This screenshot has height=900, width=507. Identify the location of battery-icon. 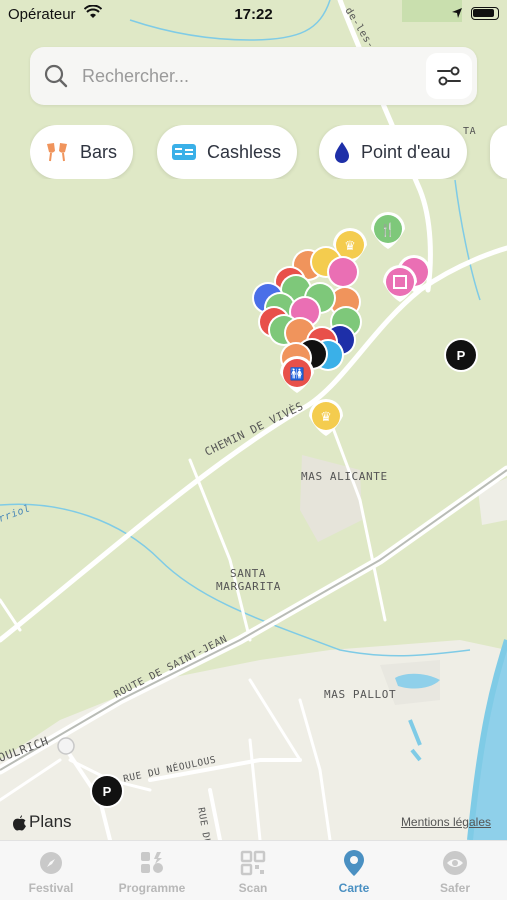
(485, 13).